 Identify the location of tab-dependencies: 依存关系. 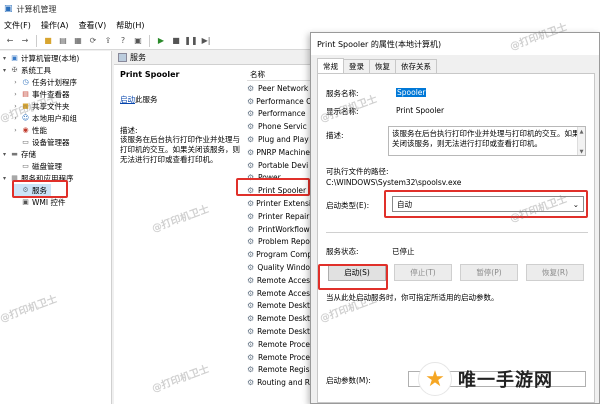
(416, 66).